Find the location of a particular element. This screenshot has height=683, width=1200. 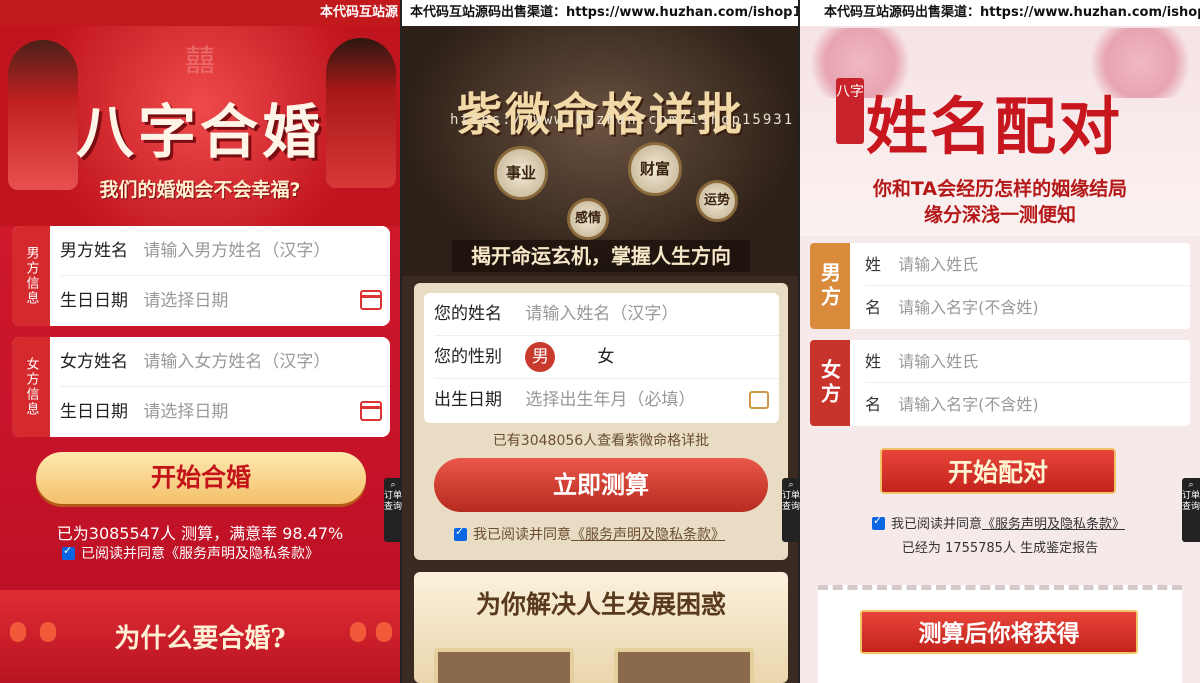

birthdate-label: 出生日期 is located at coordinates (468, 400).